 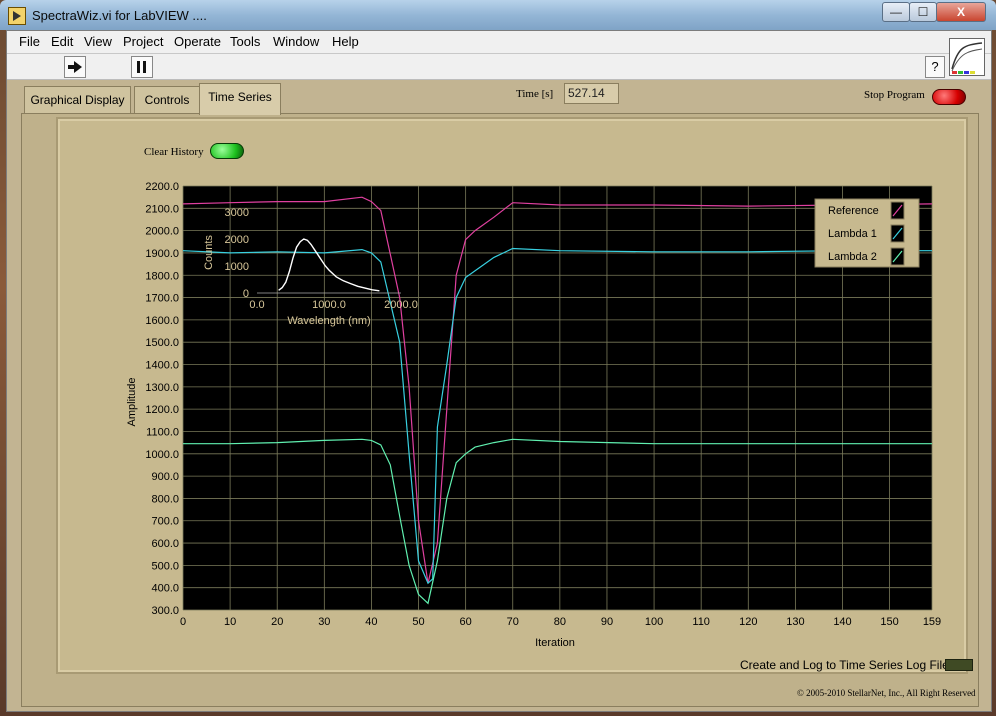 I want to click on x-tick-label: 159, so click(x=932, y=622).